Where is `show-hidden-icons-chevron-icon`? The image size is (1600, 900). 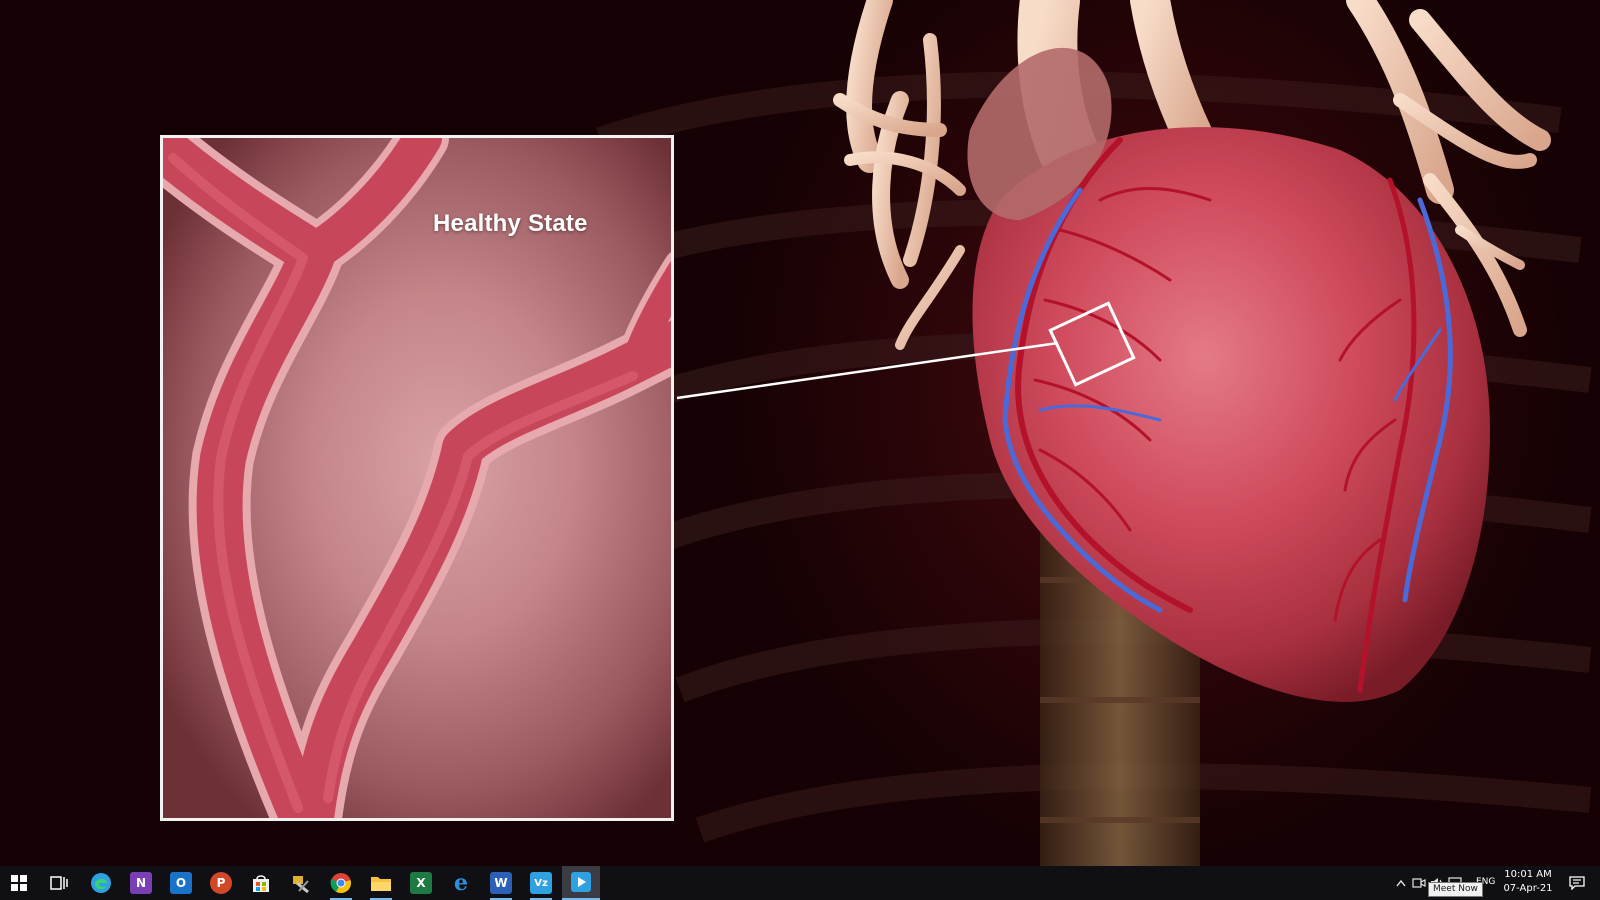 show-hidden-icons-chevron-icon is located at coordinates (1401, 883).